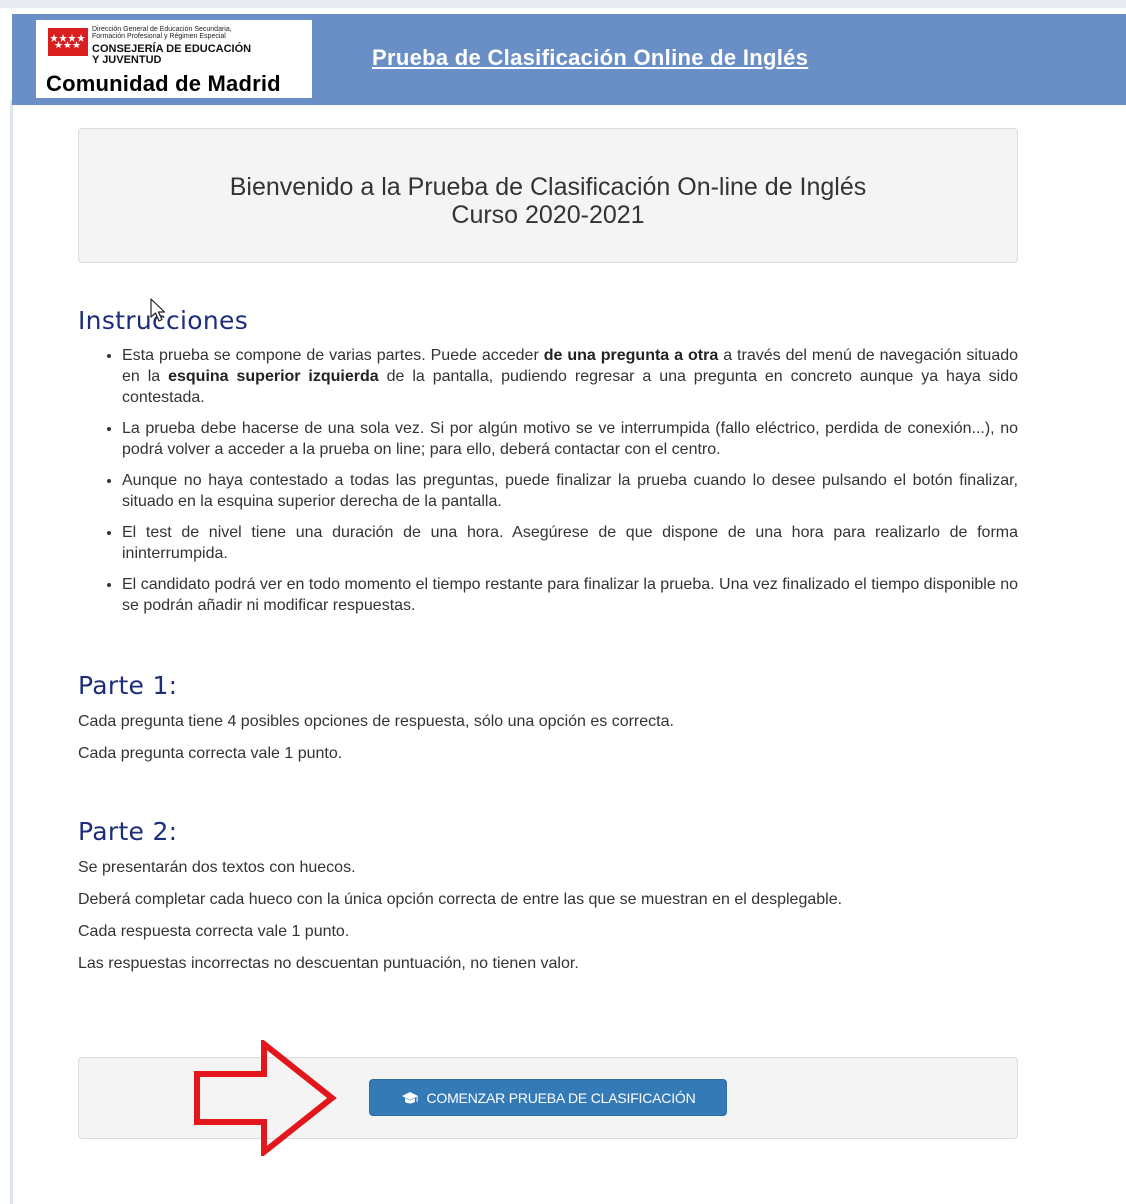 The image size is (1126, 1204). What do you see at coordinates (273, 376) in the screenshot?
I see `instruction-bold: esquina superior izquierda` at bounding box center [273, 376].